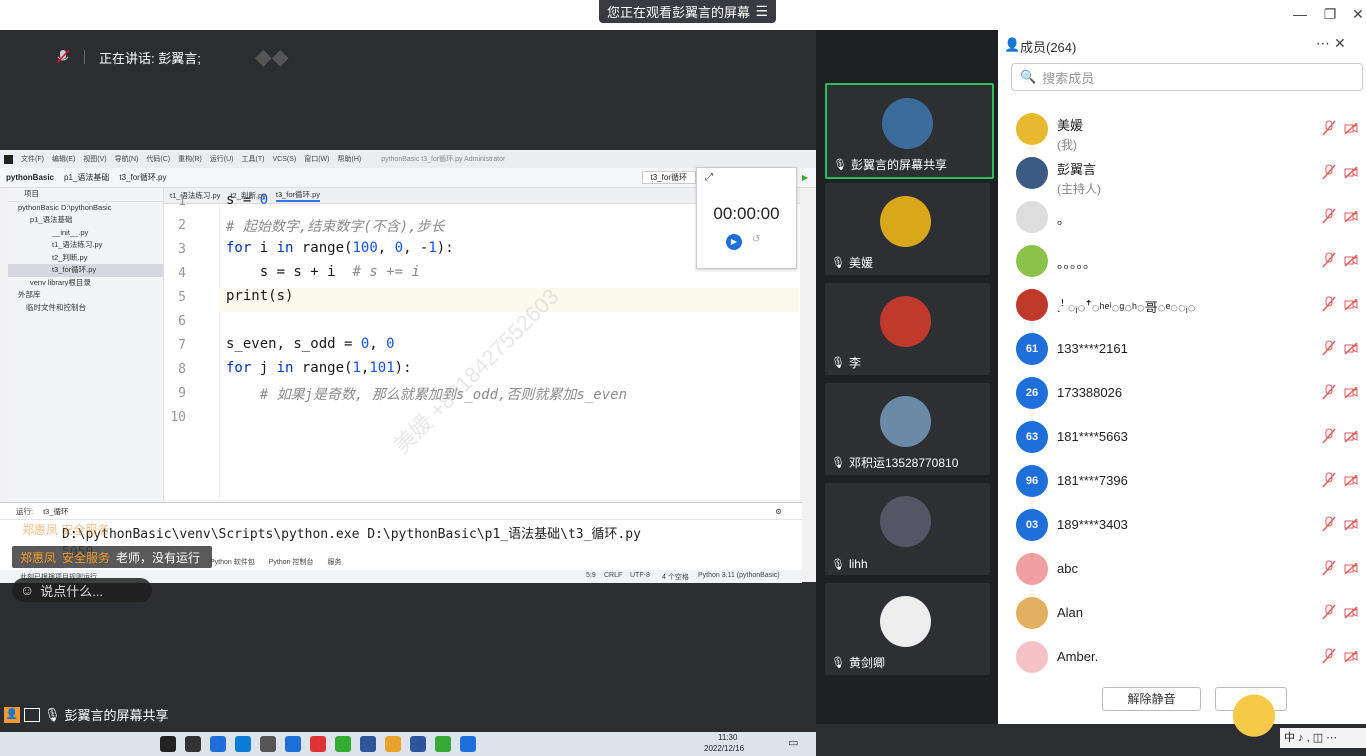 This screenshot has width=1366, height=756. I want to click on member-row: 彭翼言 (主持人), so click(1182, 174).